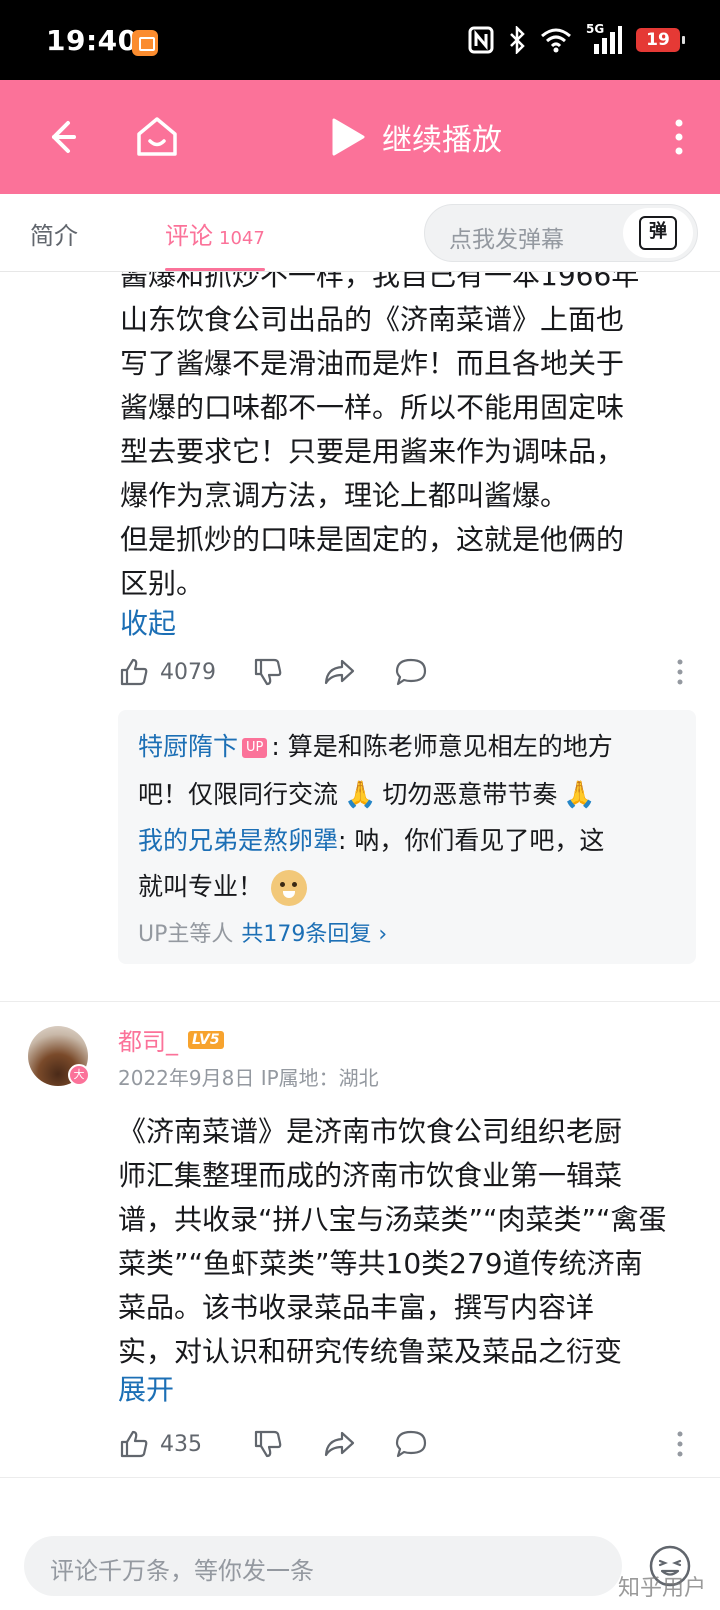  Describe the element at coordinates (242, 238) in the screenshot. I see `tab-comments-count: 1047` at that location.